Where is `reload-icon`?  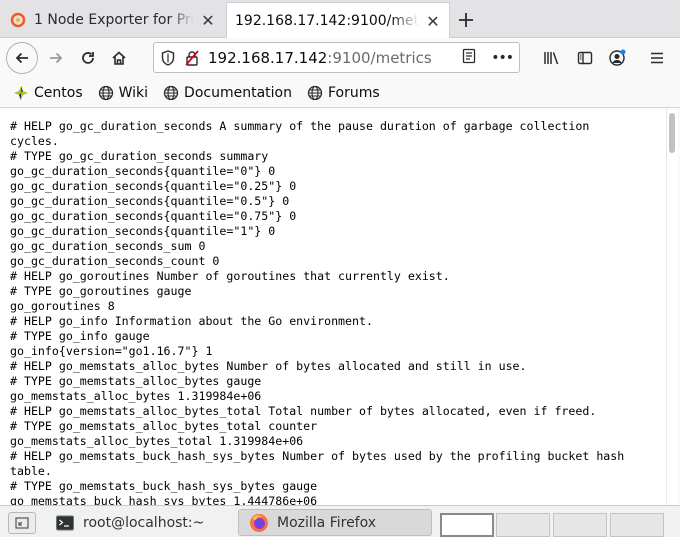
reload-icon is located at coordinates (88, 58).